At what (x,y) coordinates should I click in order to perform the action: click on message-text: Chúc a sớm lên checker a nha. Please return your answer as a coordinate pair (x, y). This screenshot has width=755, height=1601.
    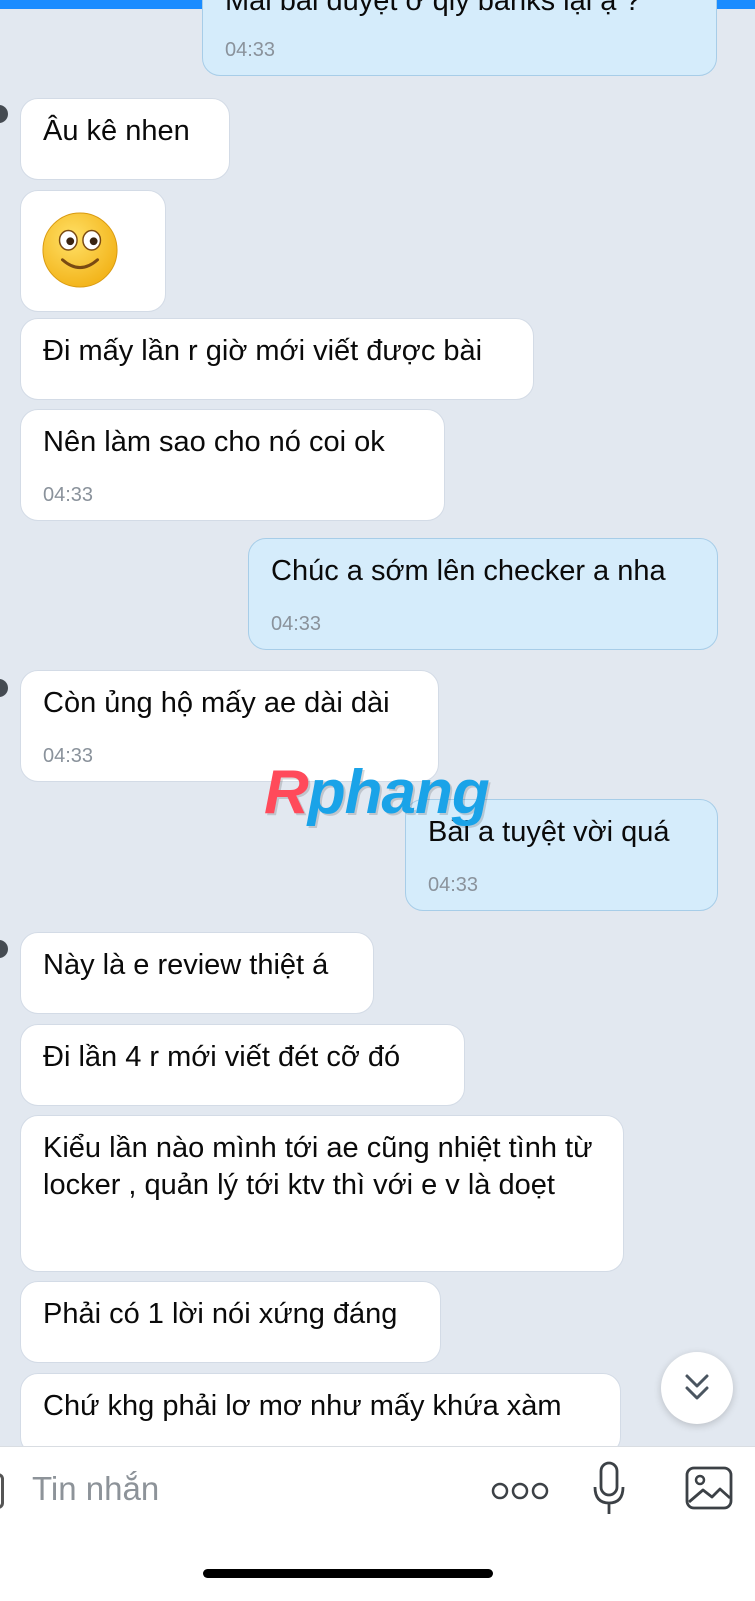
    Looking at the image, I should click on (468, 571).